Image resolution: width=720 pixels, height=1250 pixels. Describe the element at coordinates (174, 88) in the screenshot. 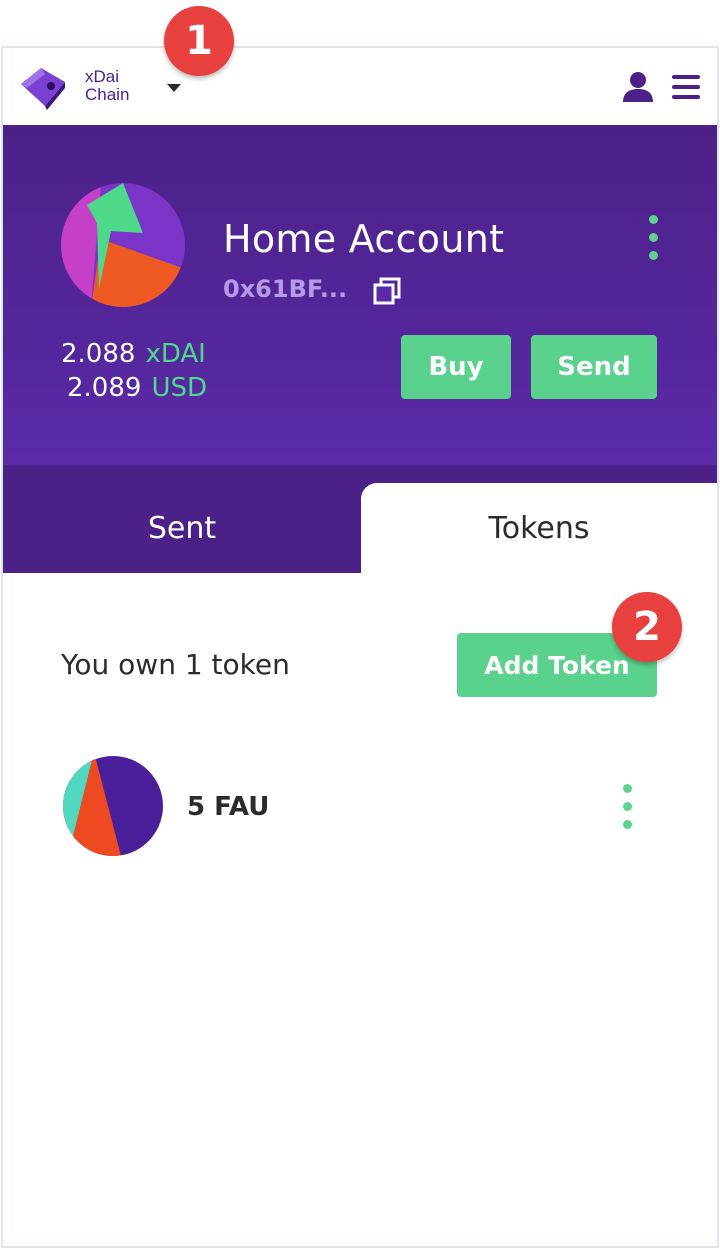

I see `caret-down-icon` at that location.